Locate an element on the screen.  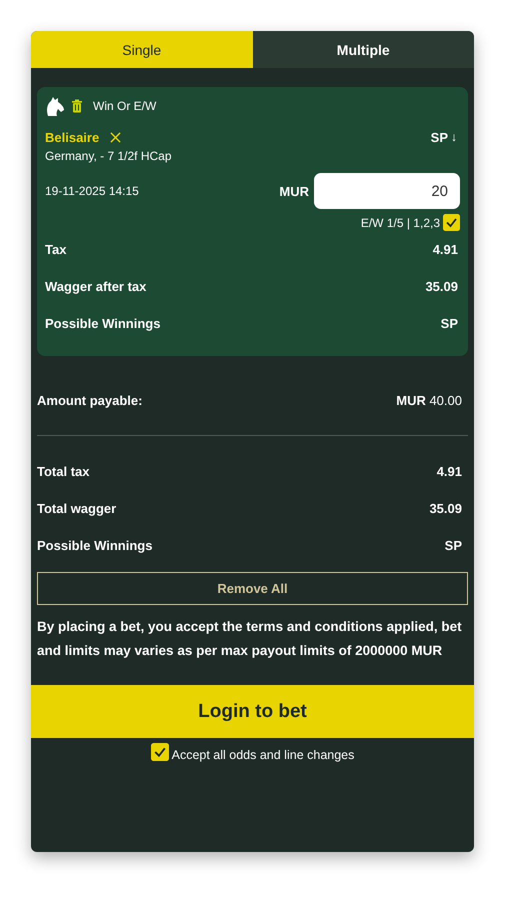
close-icon is located at coordinates (116, 137).